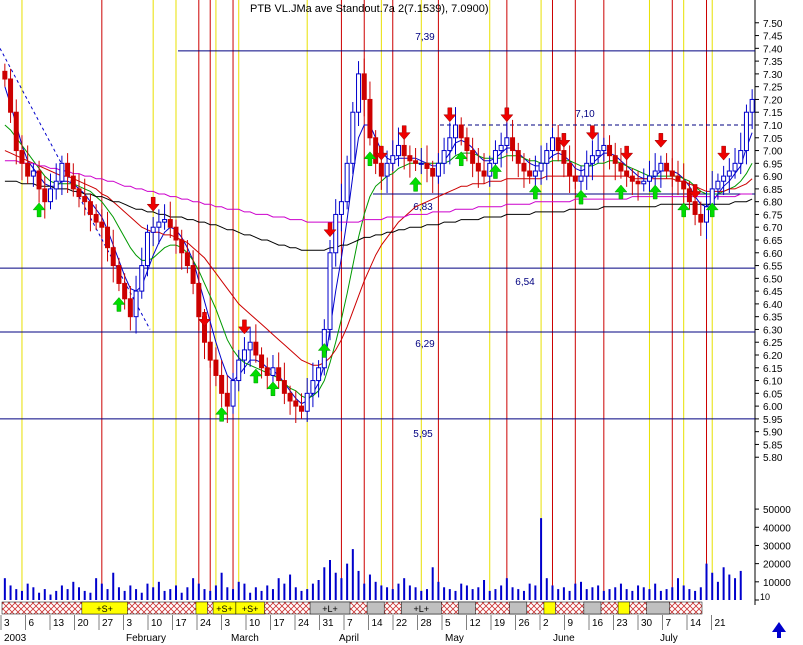 This screenshot has height=645, width=803. I want to click on volume-tick-label: 10000, so click(777, 583).